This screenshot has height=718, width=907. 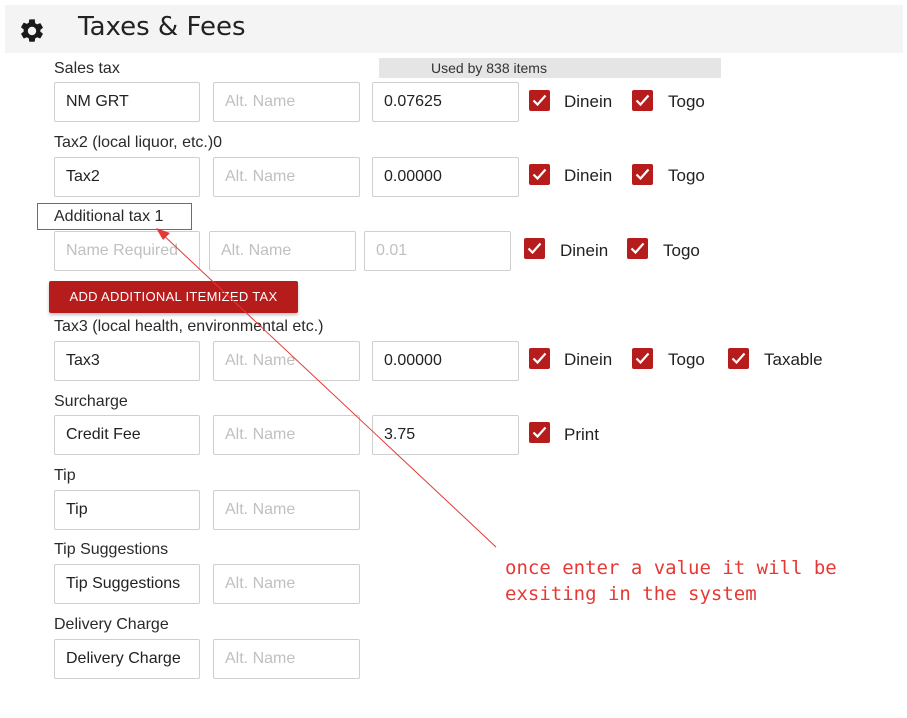 What do you see at coordinates (631, 594) in the screenshot?
I see `annotation-line-2: exsiting in the system` at bounding box center [631, 594].